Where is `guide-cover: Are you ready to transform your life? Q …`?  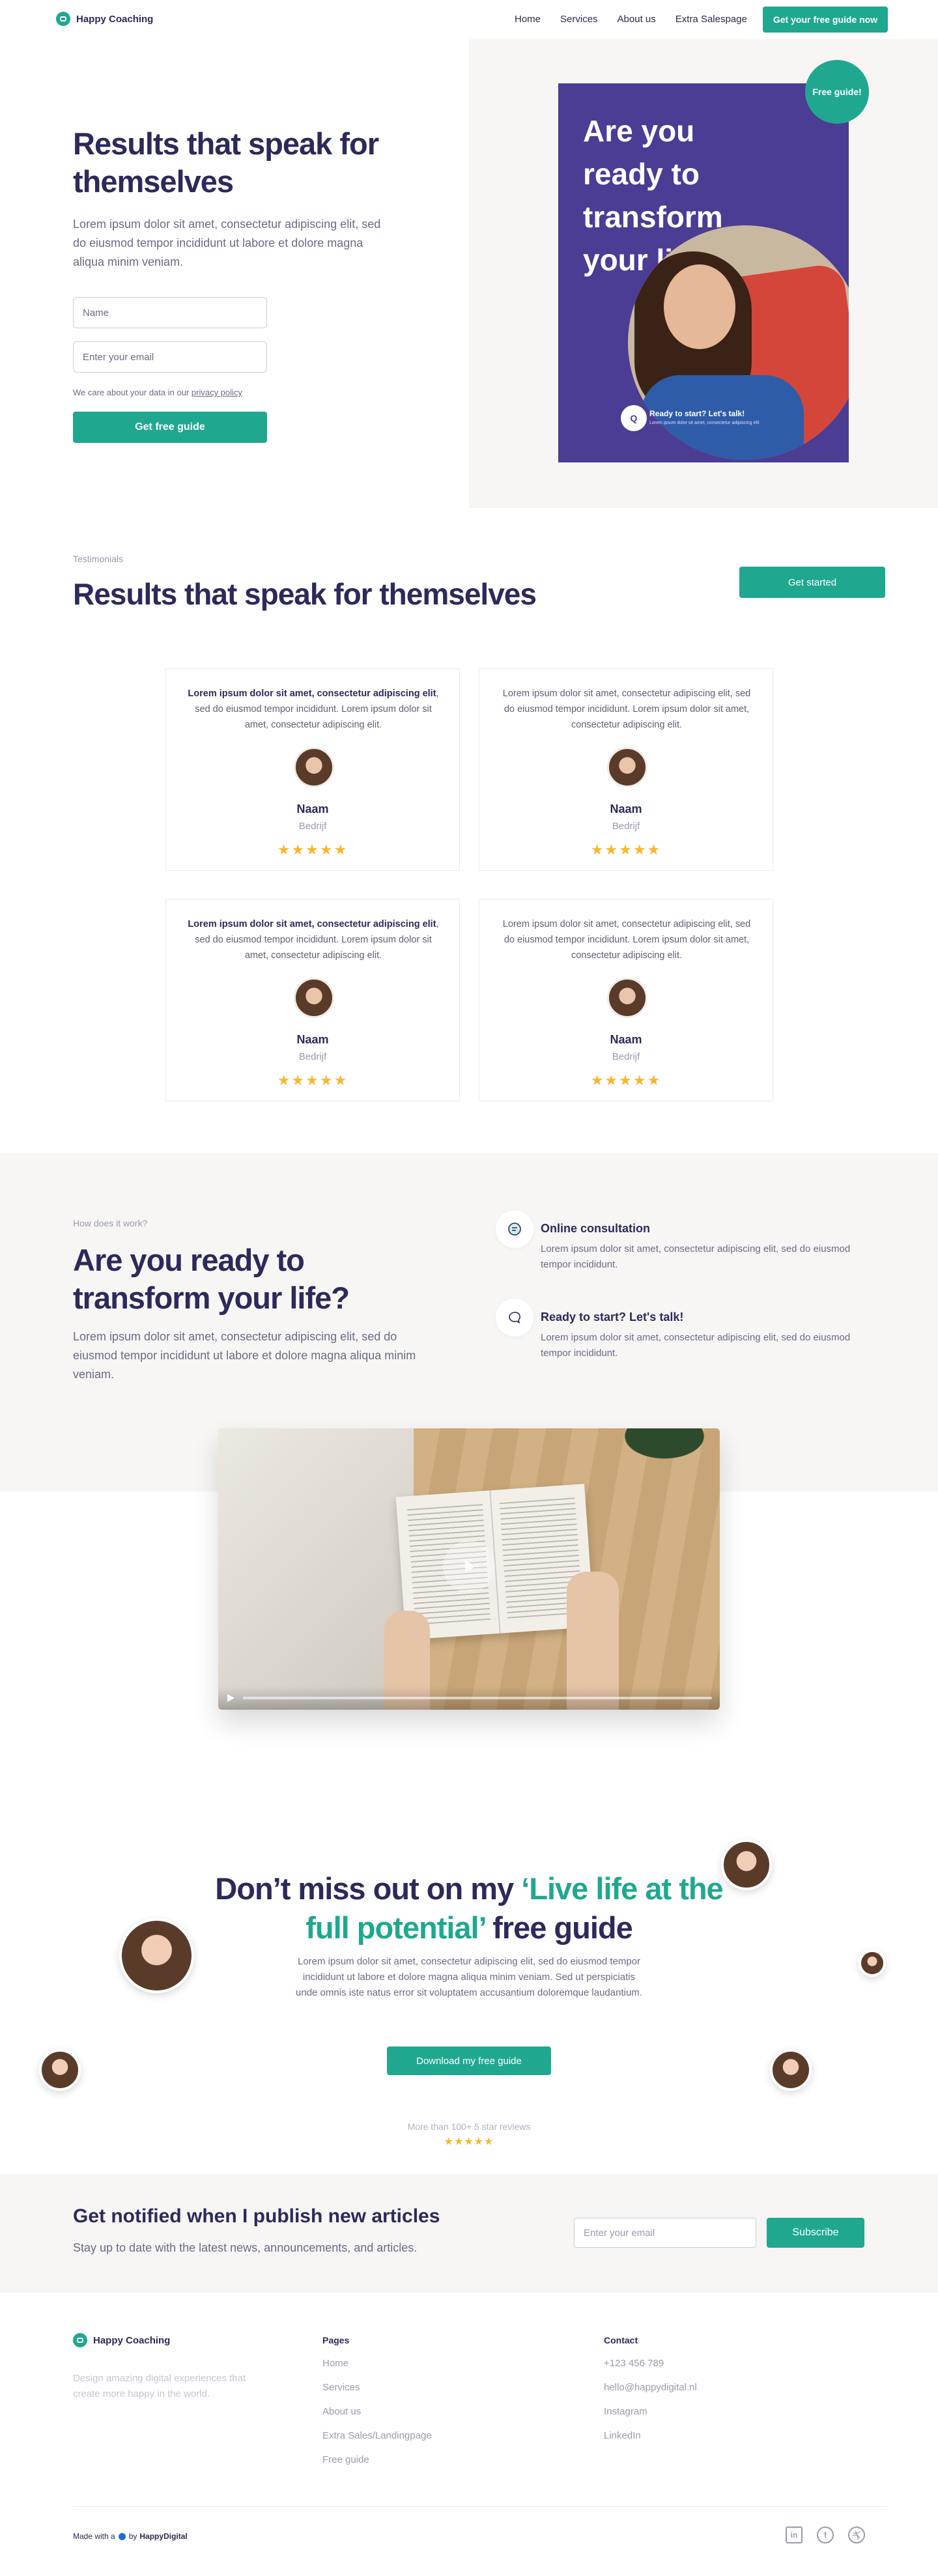 guide-cover: Are you ready to transform your life? Q … is located at coordinates (703, 272).